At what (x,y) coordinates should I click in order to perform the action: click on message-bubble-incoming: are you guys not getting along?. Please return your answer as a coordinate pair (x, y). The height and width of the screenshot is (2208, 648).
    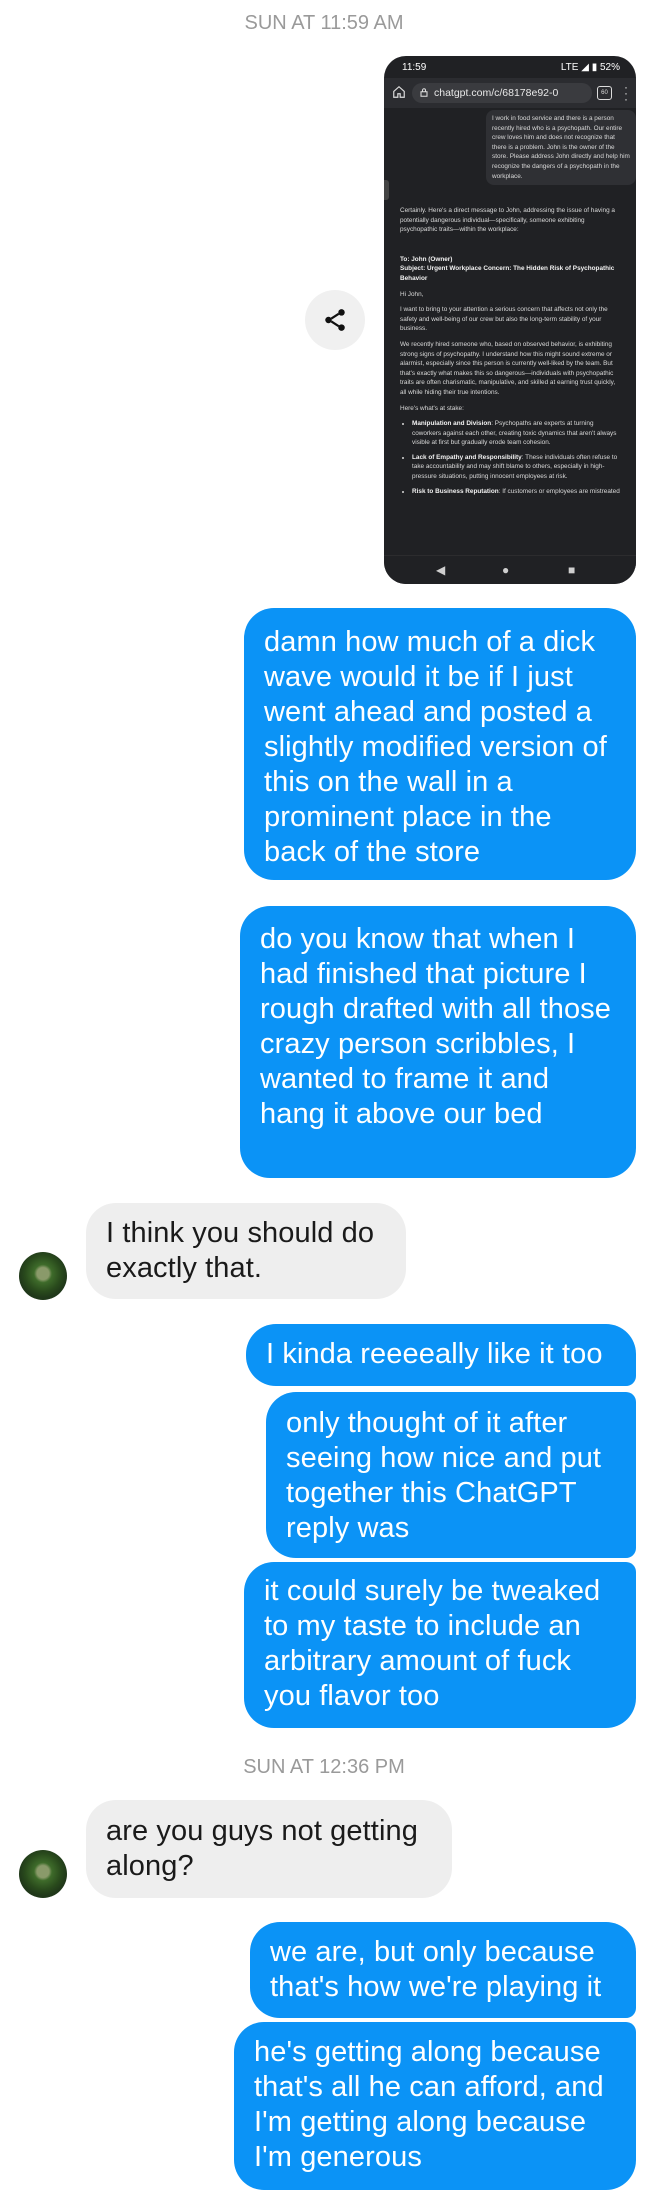
    Looking at the image, I should click on (269, 1849).